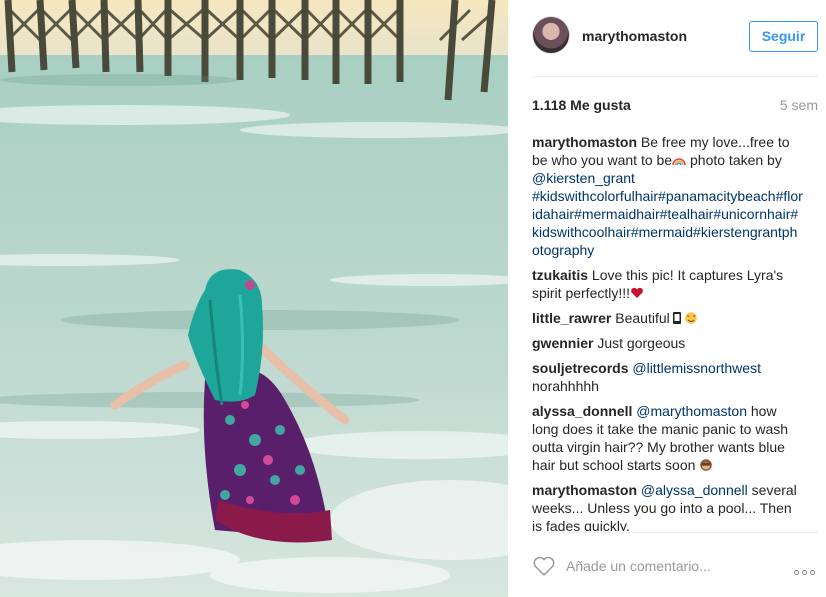 This screenshot has height=597, width=826. Describe the element at coordinates (560, 275) in the screenshot. I see `comment-username: tzukaitis` at that location.